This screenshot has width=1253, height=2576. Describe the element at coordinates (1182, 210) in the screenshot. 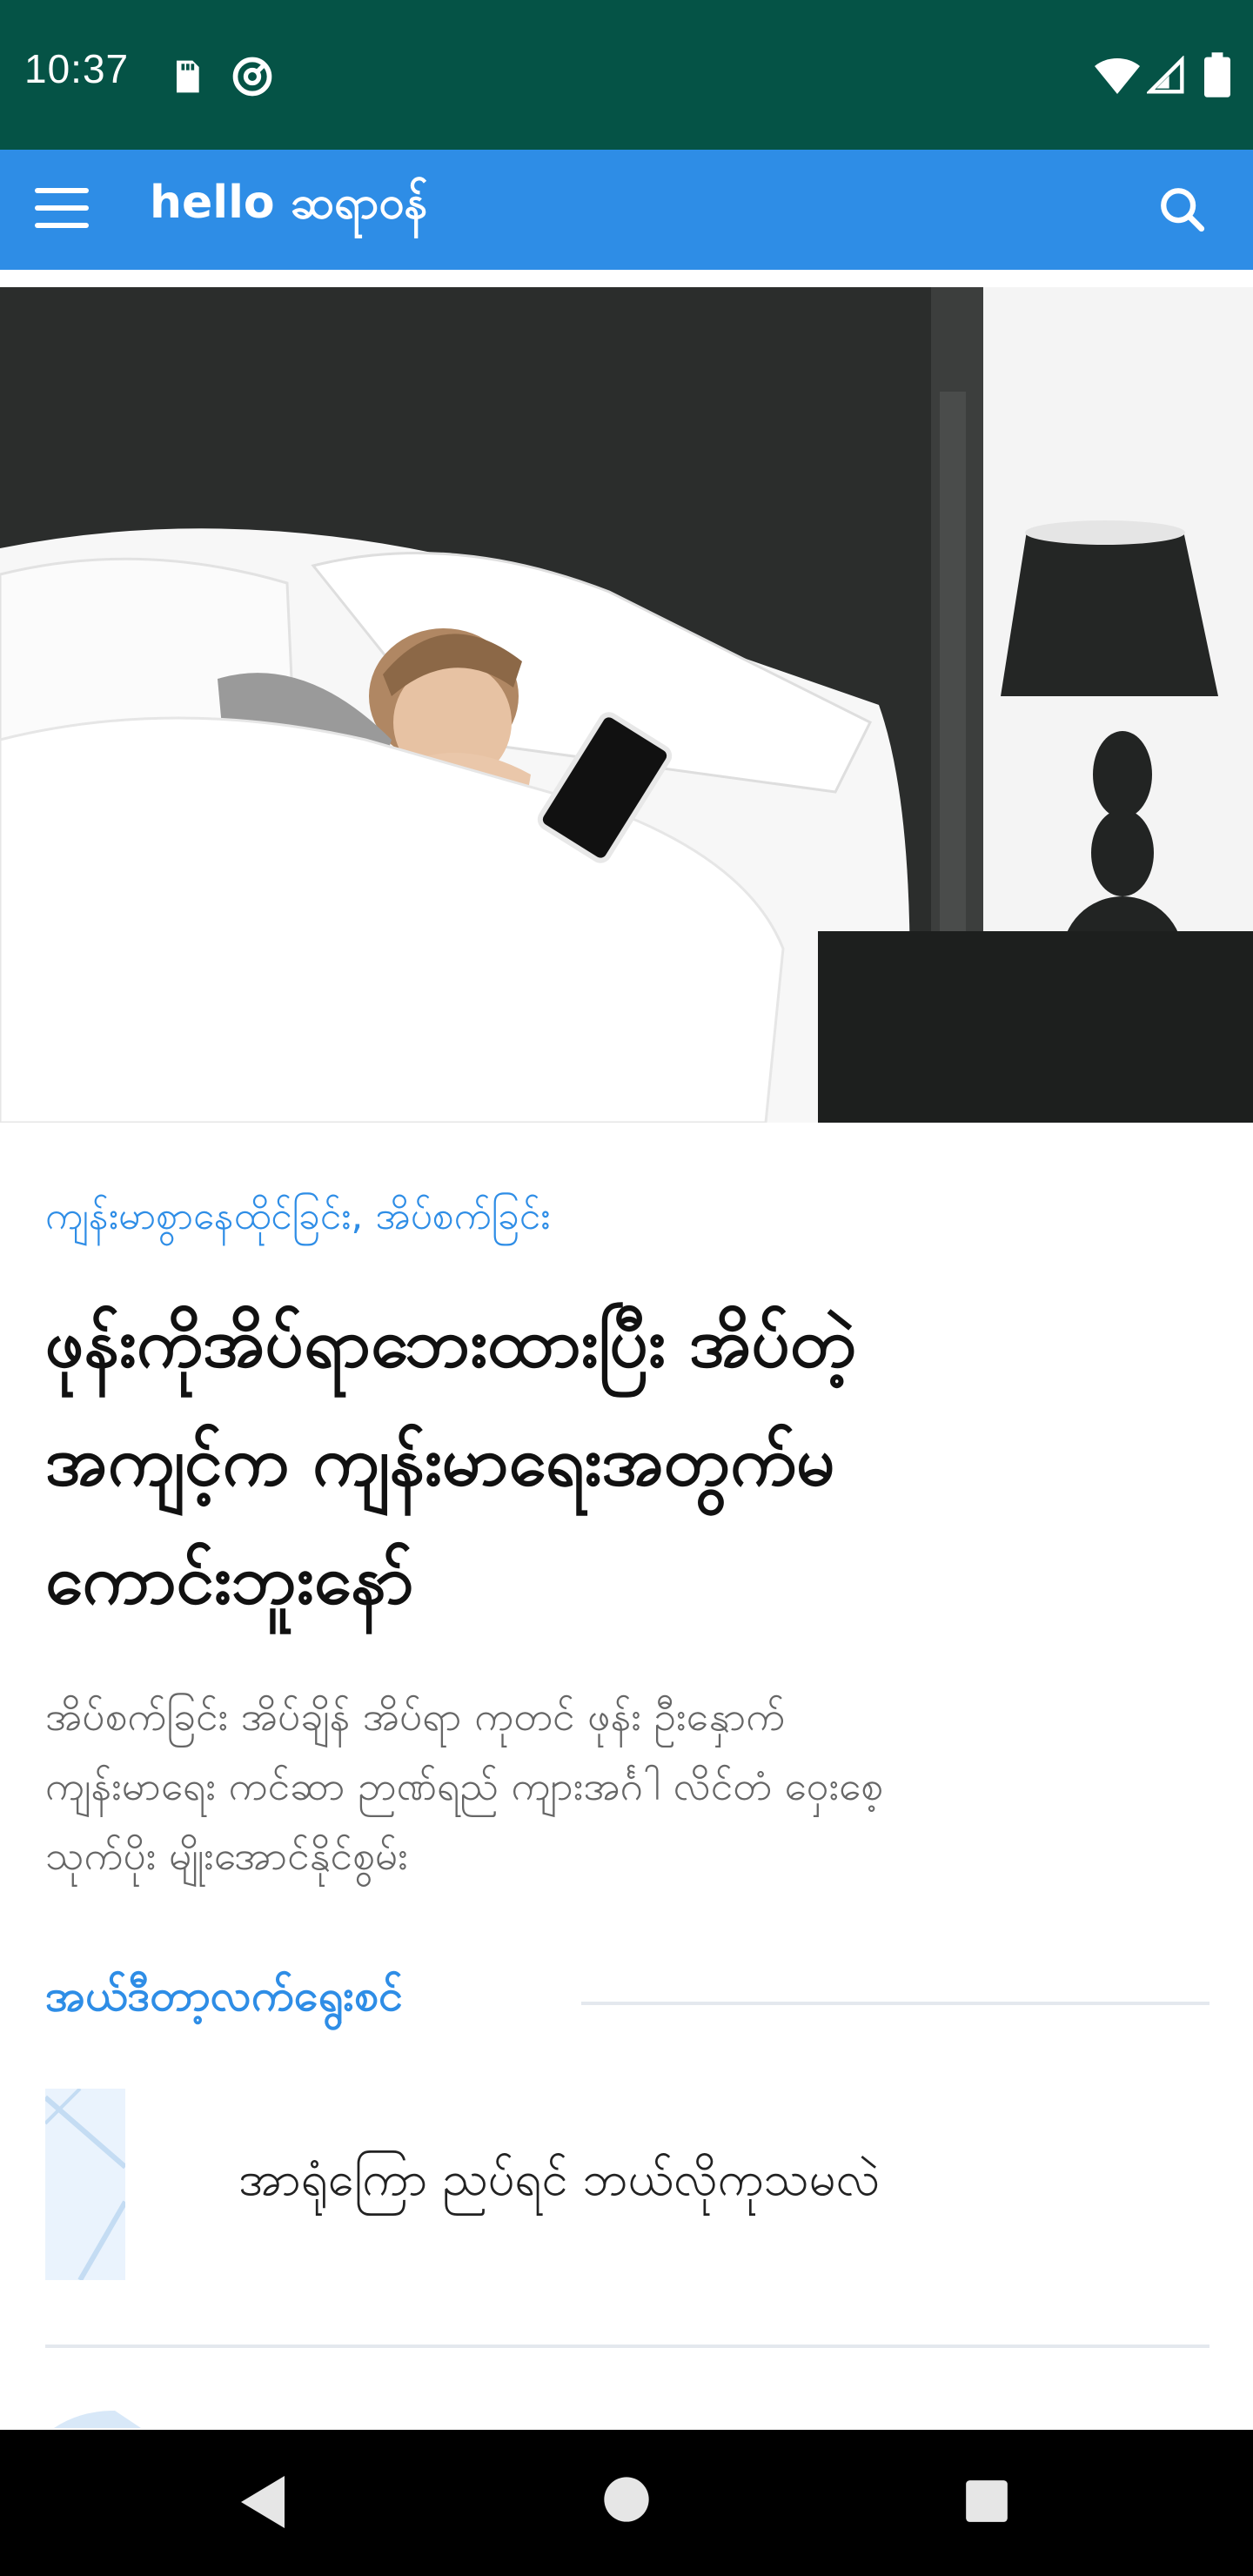

I see `search-icon` at that location.